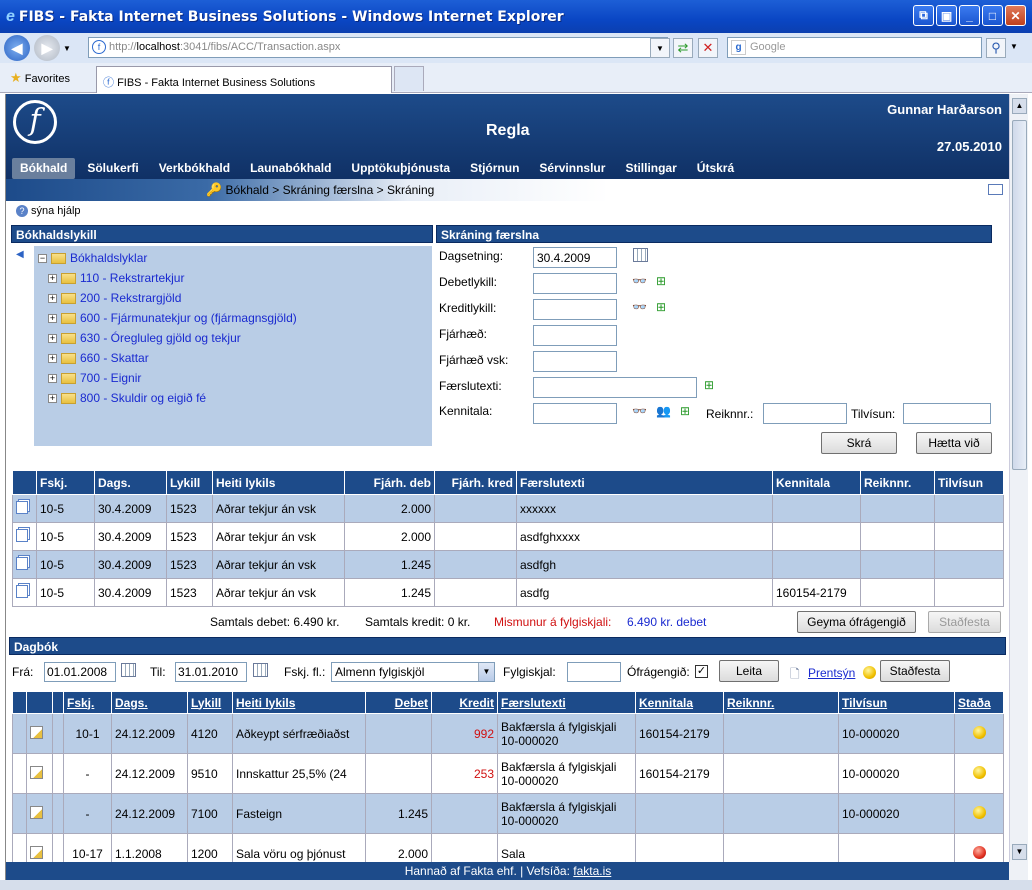 The image size is (1032, 890). I want to click on maximize-button: □, so click(992, 15).